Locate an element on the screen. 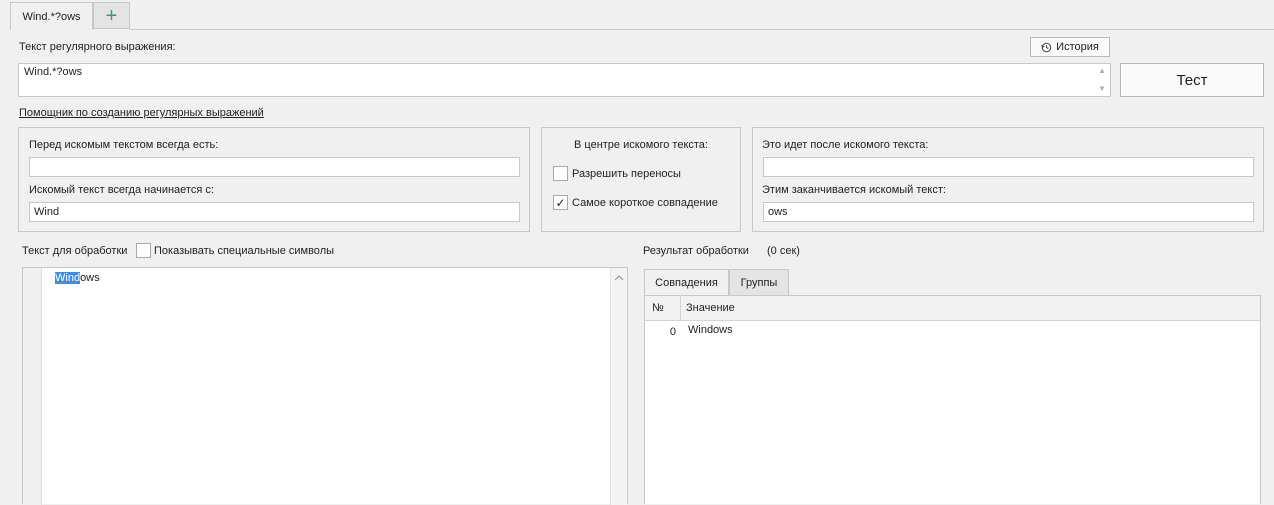 The image size is (1274, 505). results-table-header: № Значение is located at coordinates (952, 308).